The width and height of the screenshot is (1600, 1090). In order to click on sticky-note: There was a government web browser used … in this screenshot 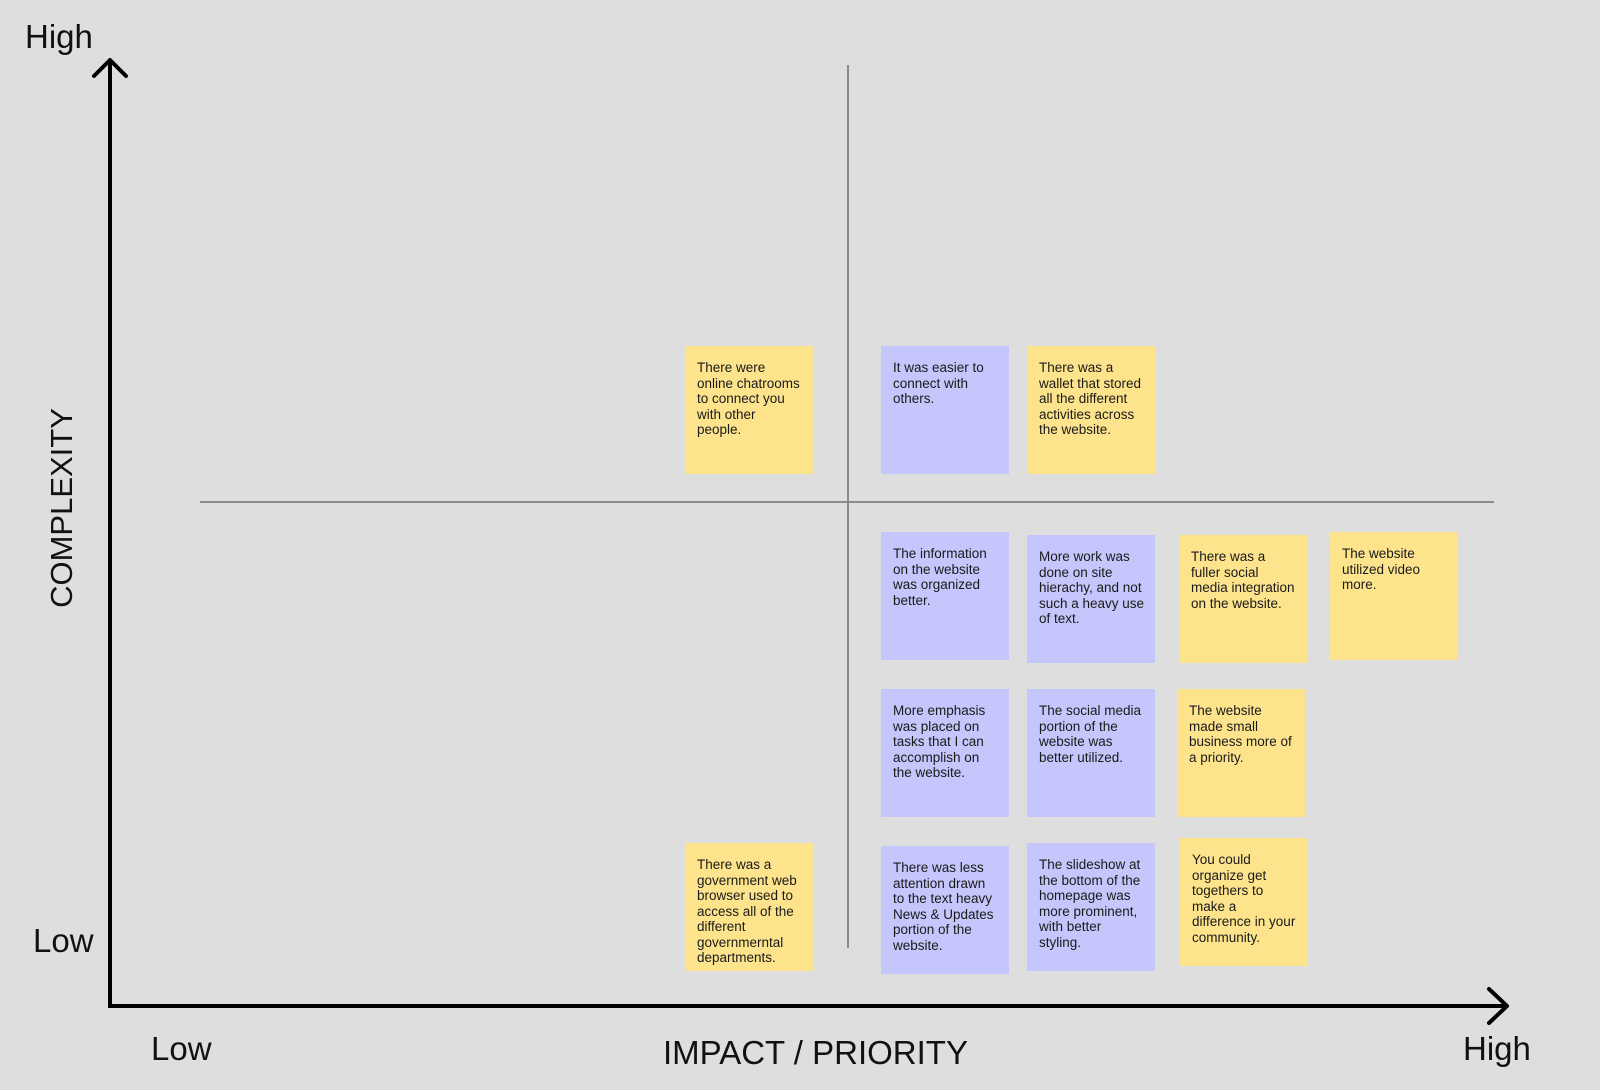, I will do `click(749, 907)`.